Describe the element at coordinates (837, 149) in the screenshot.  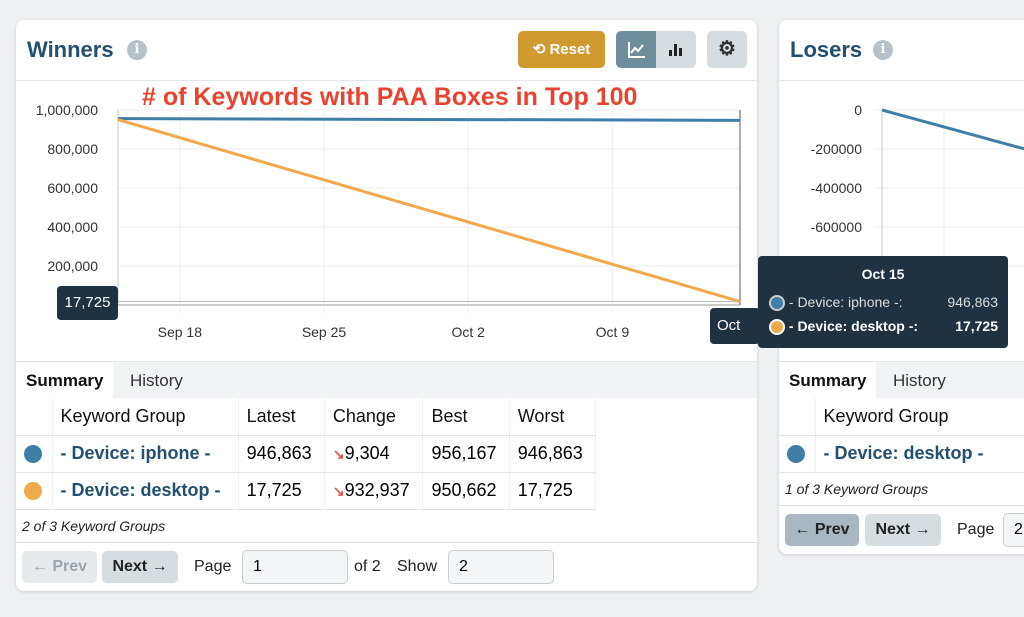
I see `y-tick-label: -200000` at that location.